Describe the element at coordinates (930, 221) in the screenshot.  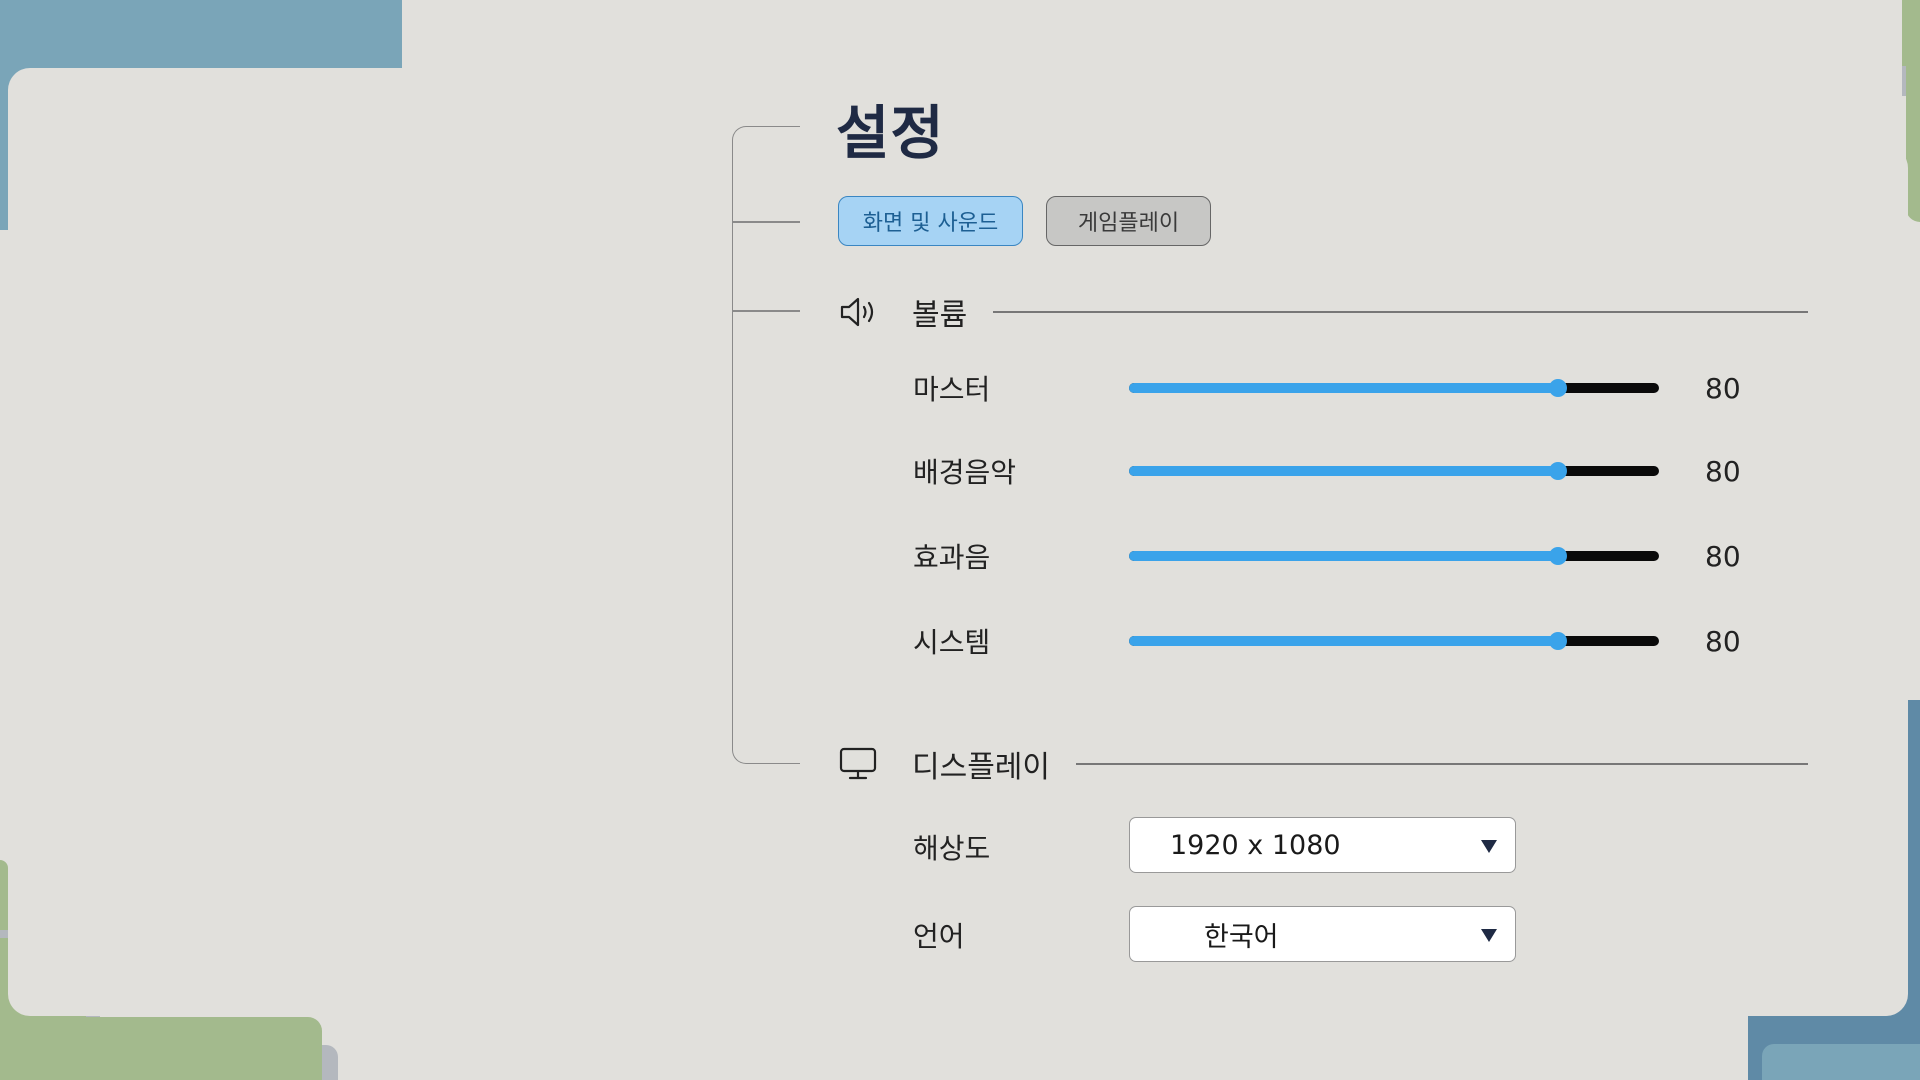
I see `tab-display-sound: 화면 및 사운드` at that location.